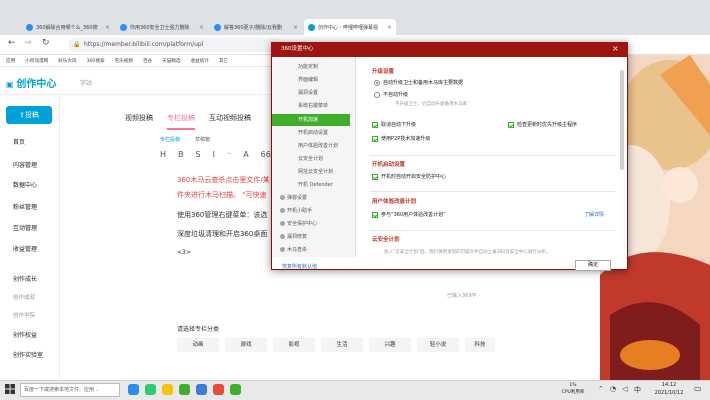 This screenshot has height=400, width=710. What do you see at coordinates (30, 356) in the screenshot?
I see `sidebar-item-lab: 创作实验室` at bounding box center [30, 356].